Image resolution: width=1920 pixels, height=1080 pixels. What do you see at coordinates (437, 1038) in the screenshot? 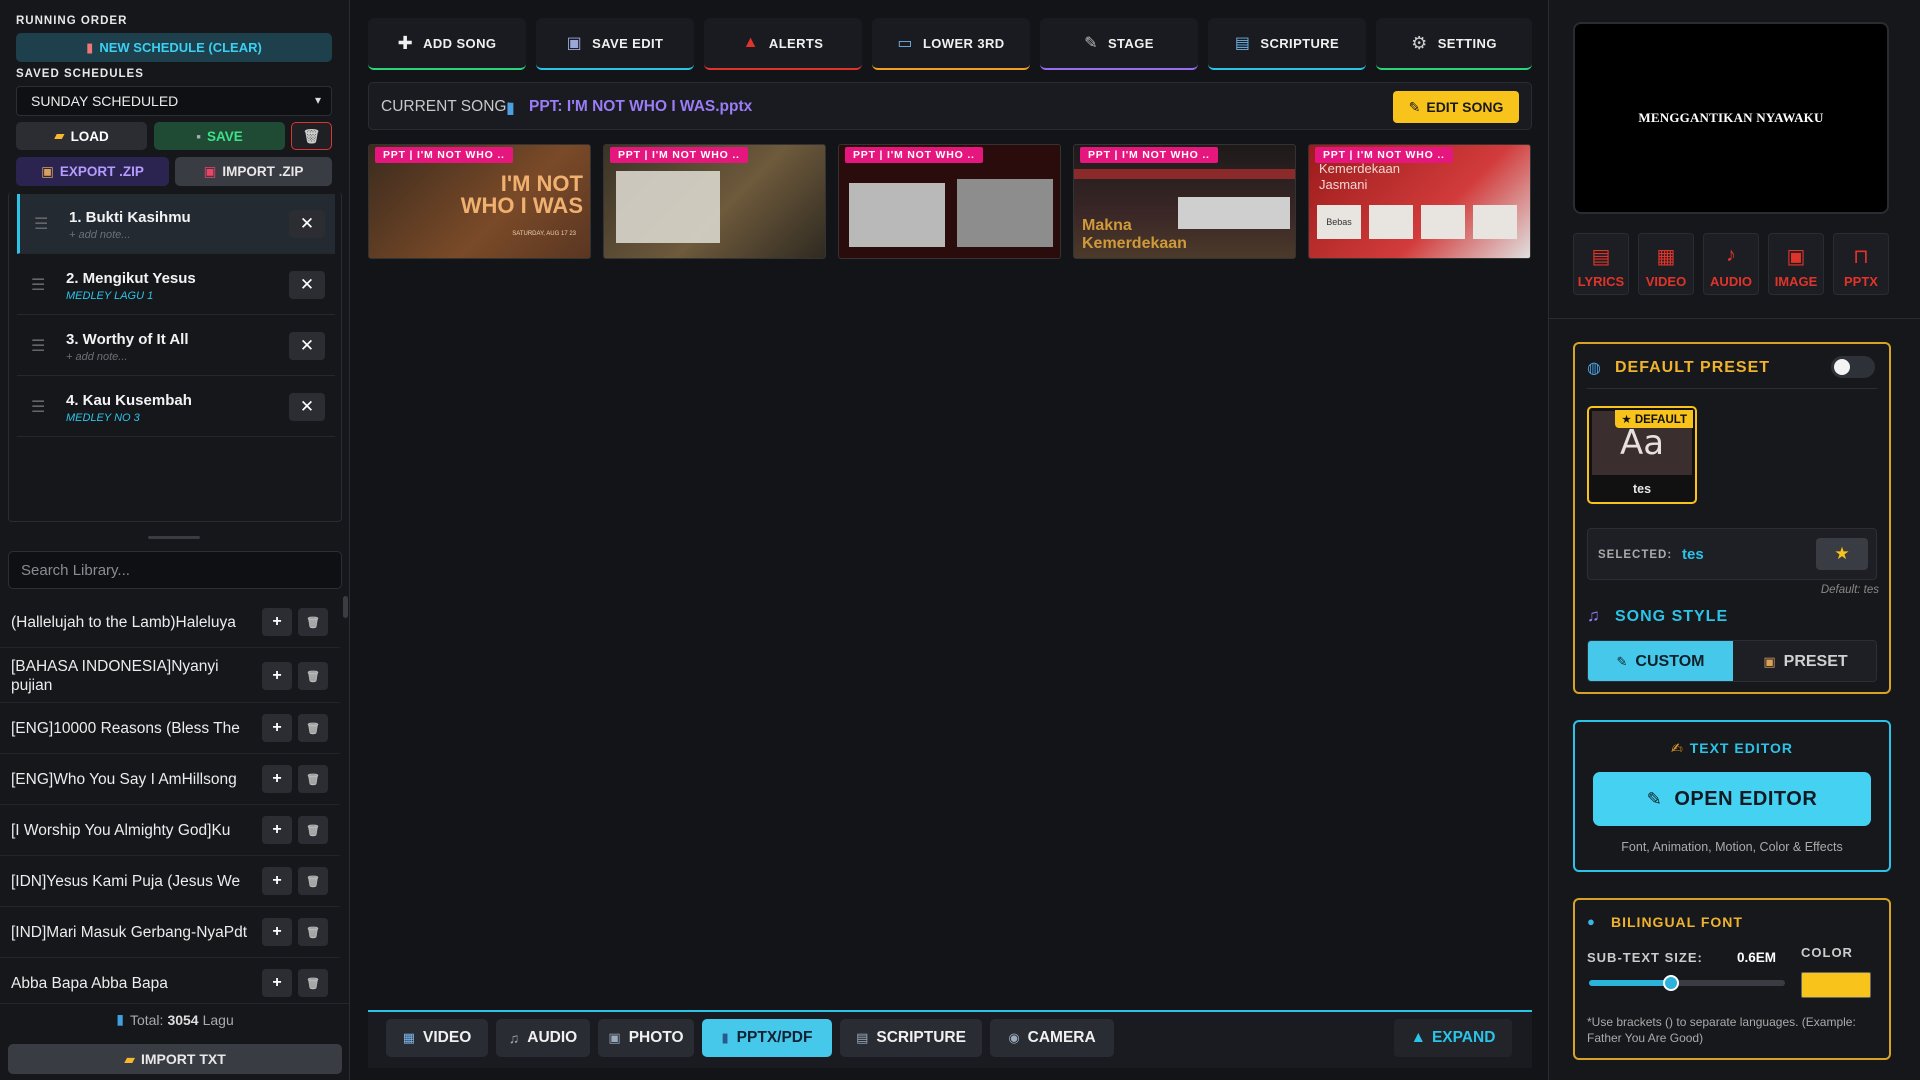
I see `tab-video: ▦ VIDEO` at bounding box center [437, 1038].